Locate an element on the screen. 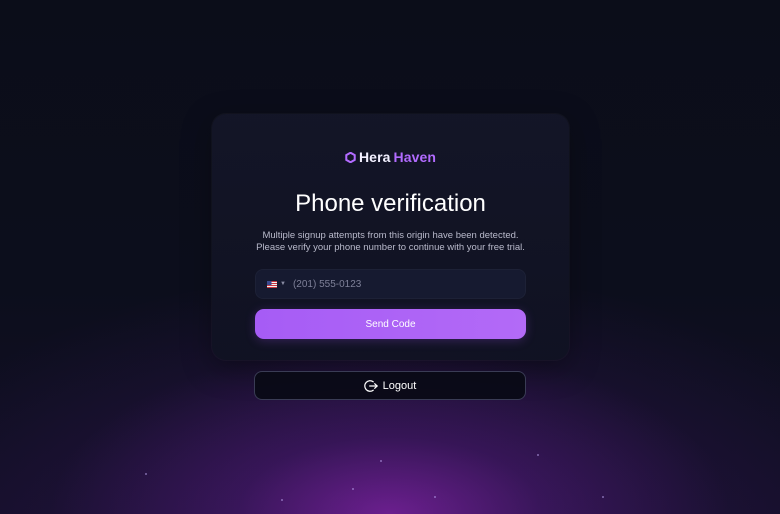 This screenshot has width=780, height=514. logout-icon is located at coordinates (370, 385).